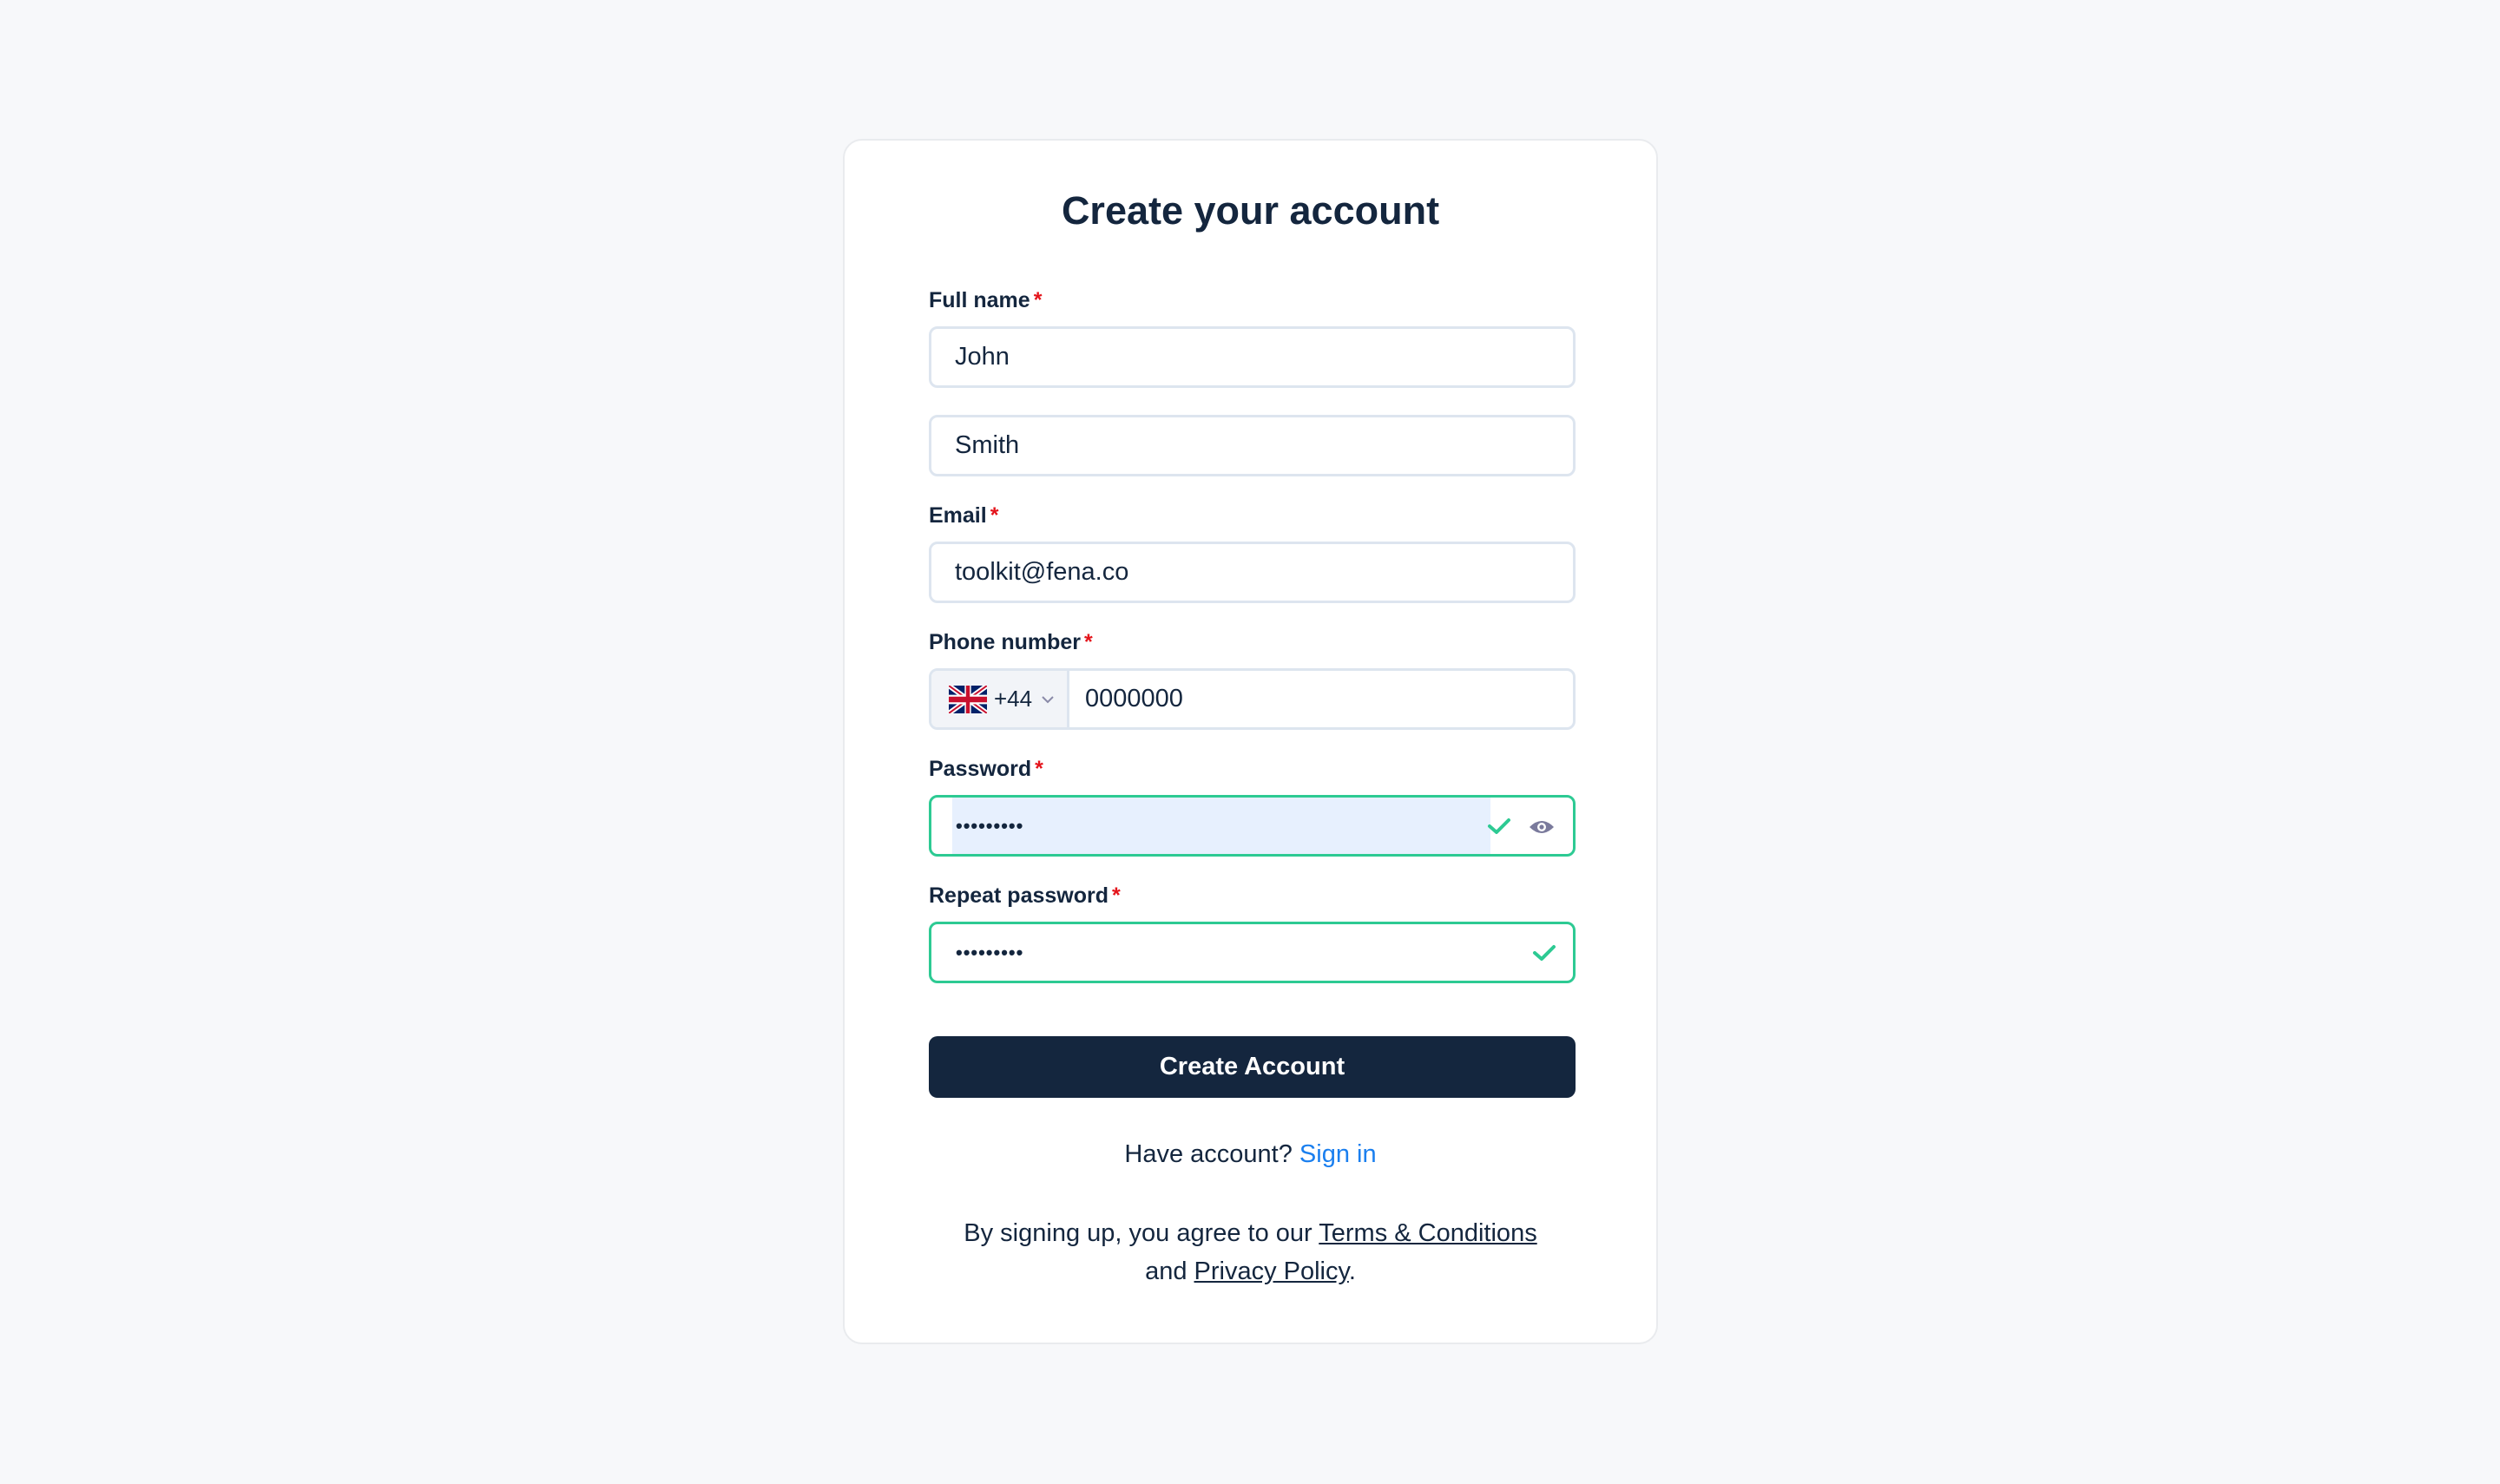 Image resolution: width=2500 pixels, height=1484 pixels. I want to click on phone-label-text: Phone number, so click(1005, 642).